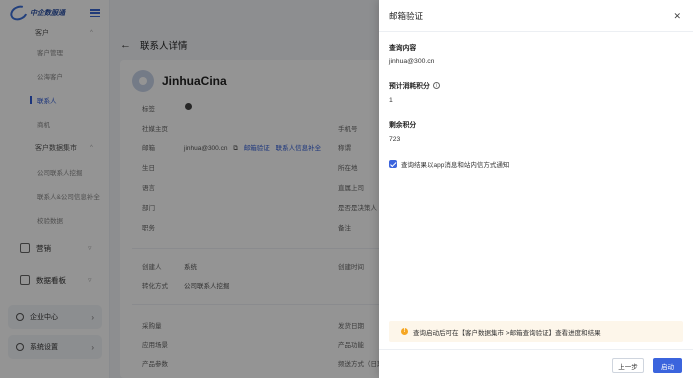 This screenshot has height=378, width=693. I want to click on drawer-header: 邮箱验证, so click(536, 16).